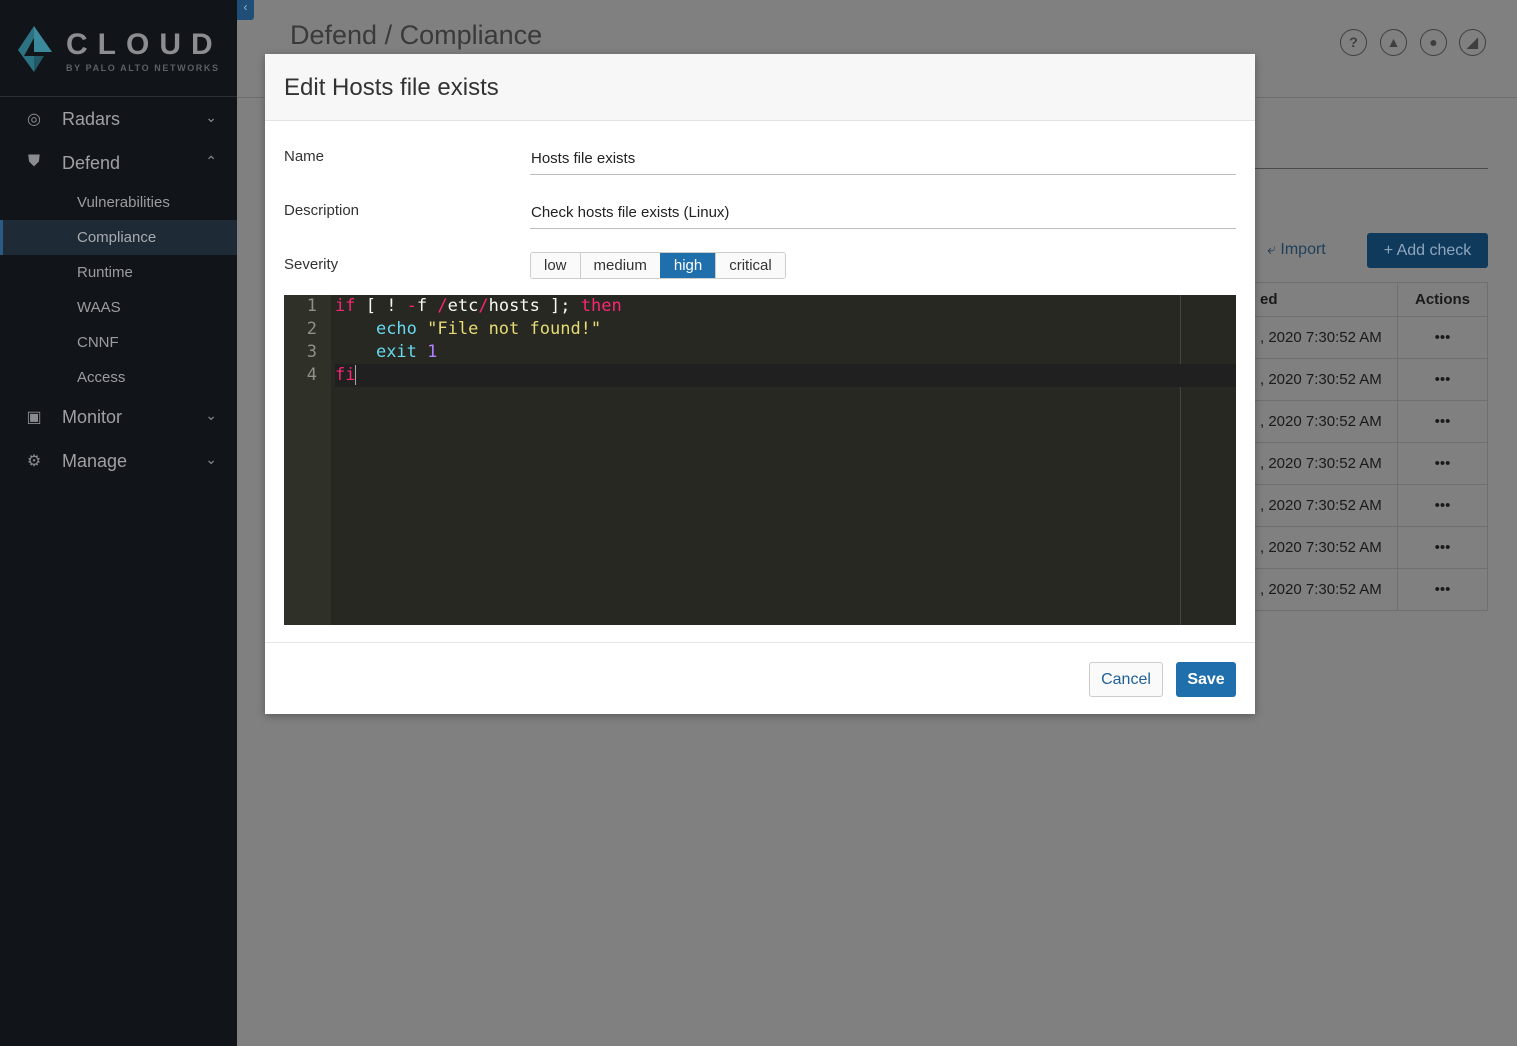 This screenshot has height=1046, width=1517. I want to click on gear-icon: ⚙, so click(34, 461).